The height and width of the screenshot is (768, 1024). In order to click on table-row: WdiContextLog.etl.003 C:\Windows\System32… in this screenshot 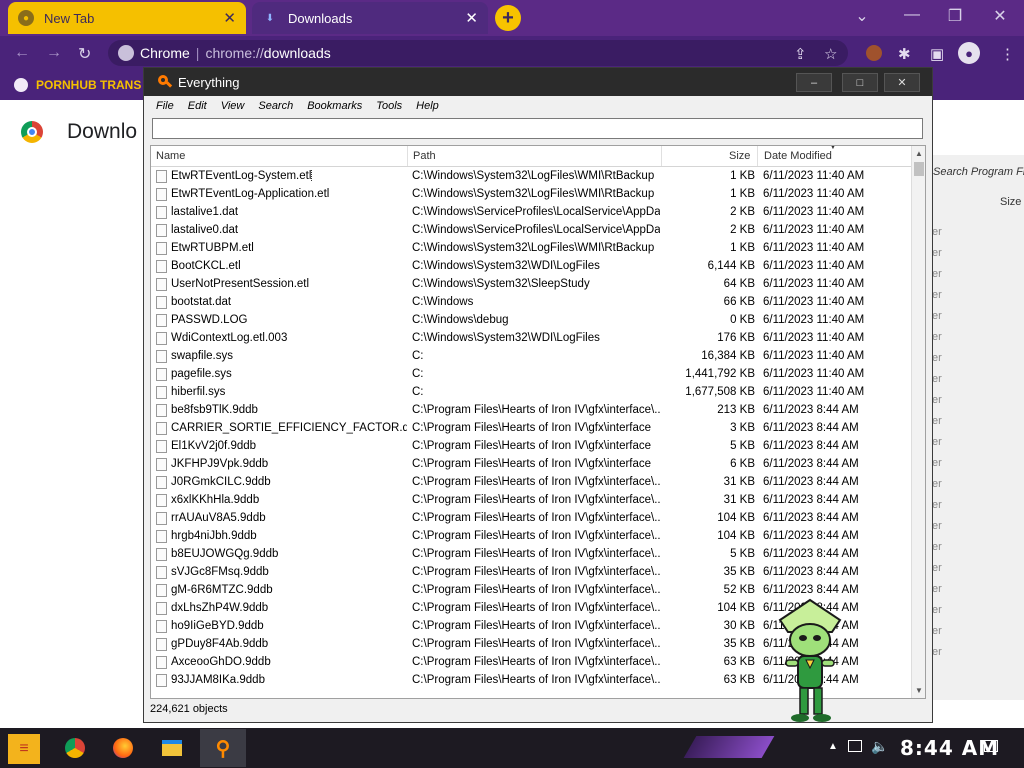, I will do `click(531, 339)`.